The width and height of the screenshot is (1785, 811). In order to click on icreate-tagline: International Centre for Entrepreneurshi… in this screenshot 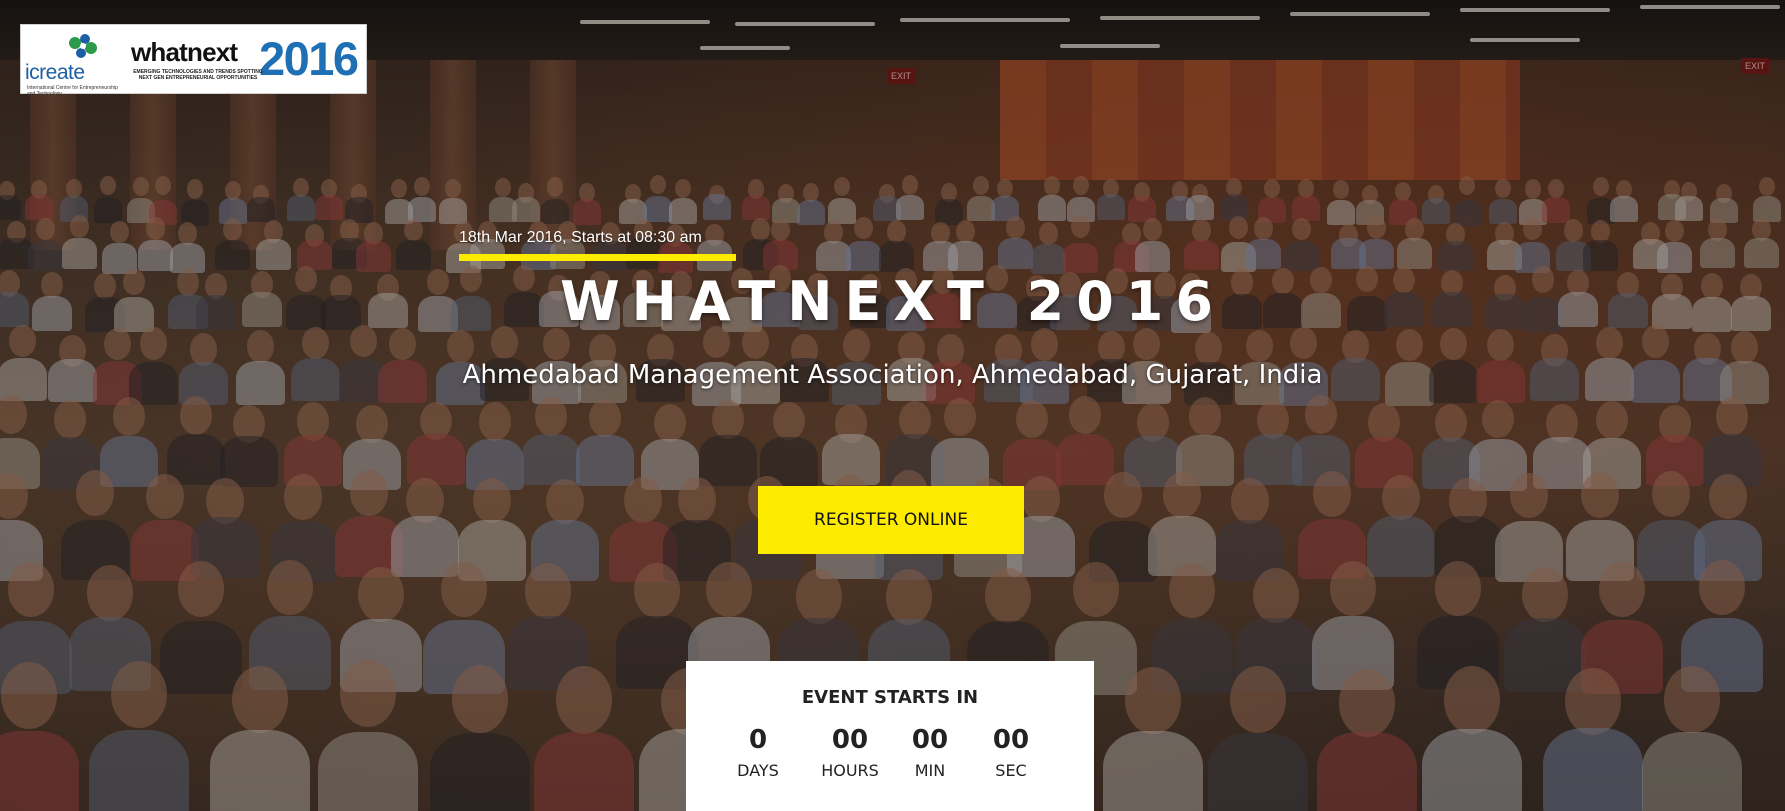, I will do `click(72, 91)`.